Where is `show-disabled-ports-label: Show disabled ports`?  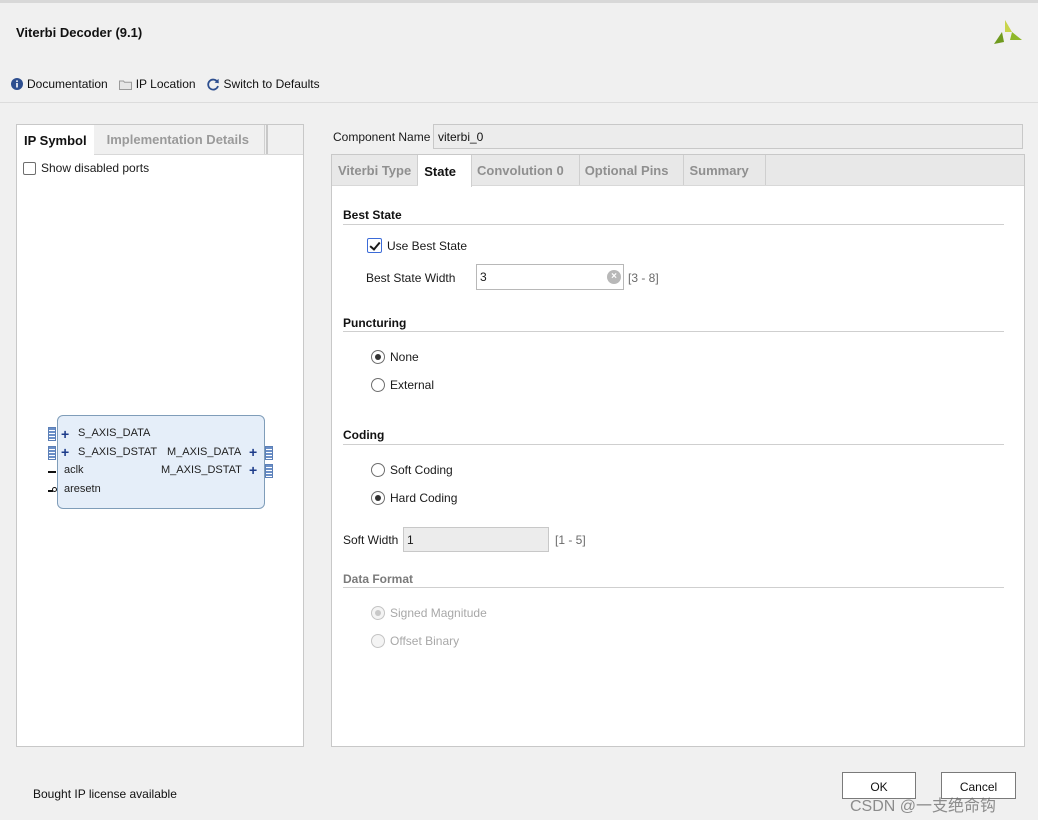
show-disabled-ports-label: Show disabled ports is located at coordinates (95, 168).